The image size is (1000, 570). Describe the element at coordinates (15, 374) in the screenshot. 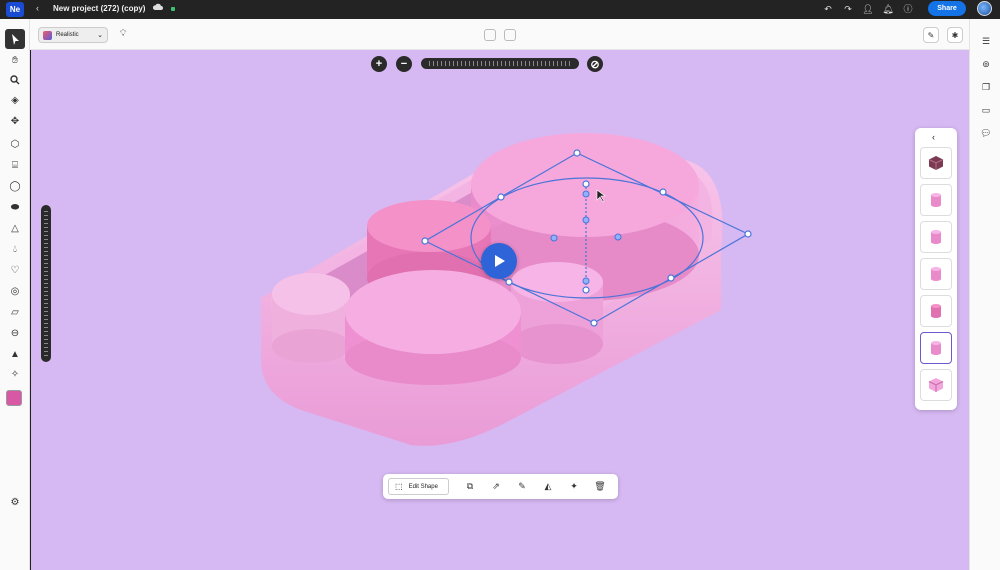

I see `star-tool-icon: ✧` at that location.